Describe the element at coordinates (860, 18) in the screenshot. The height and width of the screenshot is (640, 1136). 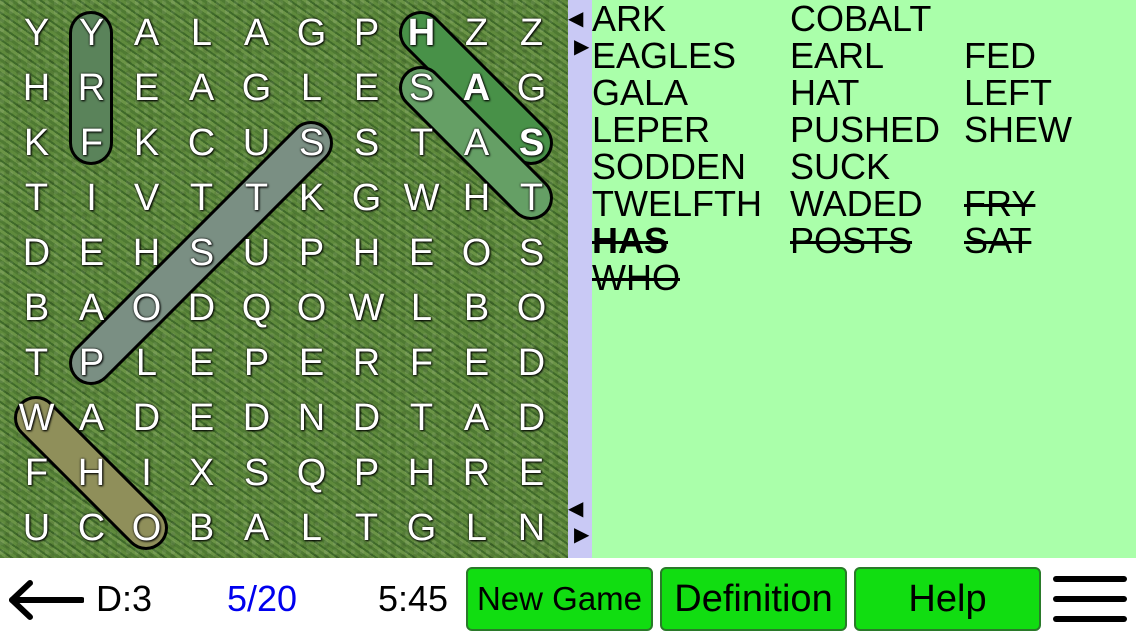
I see `word-list-item: COBALT` at that location.